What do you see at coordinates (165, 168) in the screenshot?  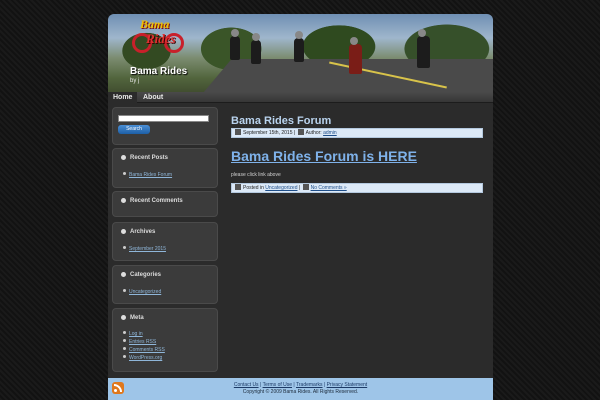 I see `widget-recent-posts: Recent Posts Bama Rides Forum` at bounding box center [165, 168].